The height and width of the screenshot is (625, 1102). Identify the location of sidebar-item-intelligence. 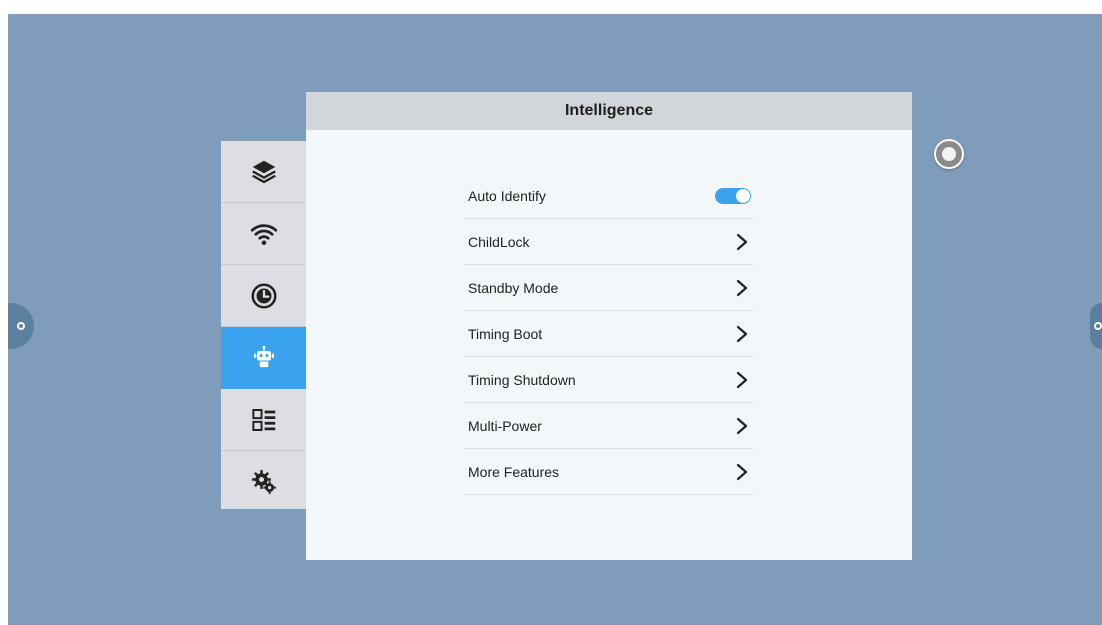
(263, 358).